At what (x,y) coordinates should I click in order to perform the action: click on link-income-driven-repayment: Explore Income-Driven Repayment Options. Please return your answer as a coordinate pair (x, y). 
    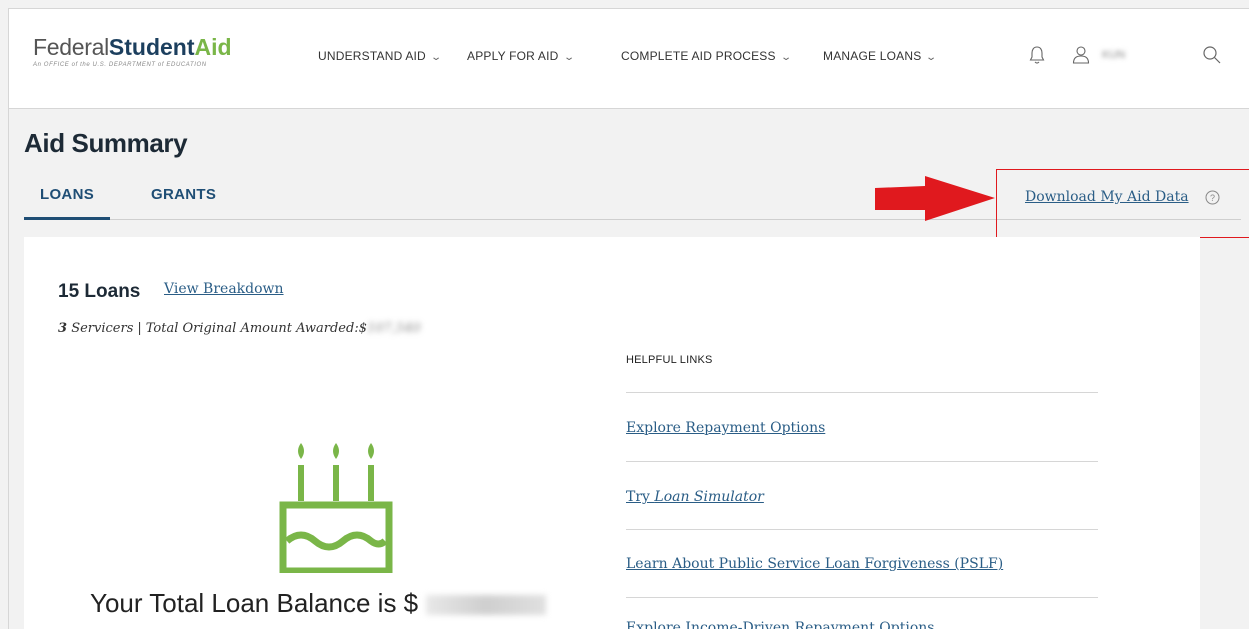
    Looking at the image, I should click on (780, 624).